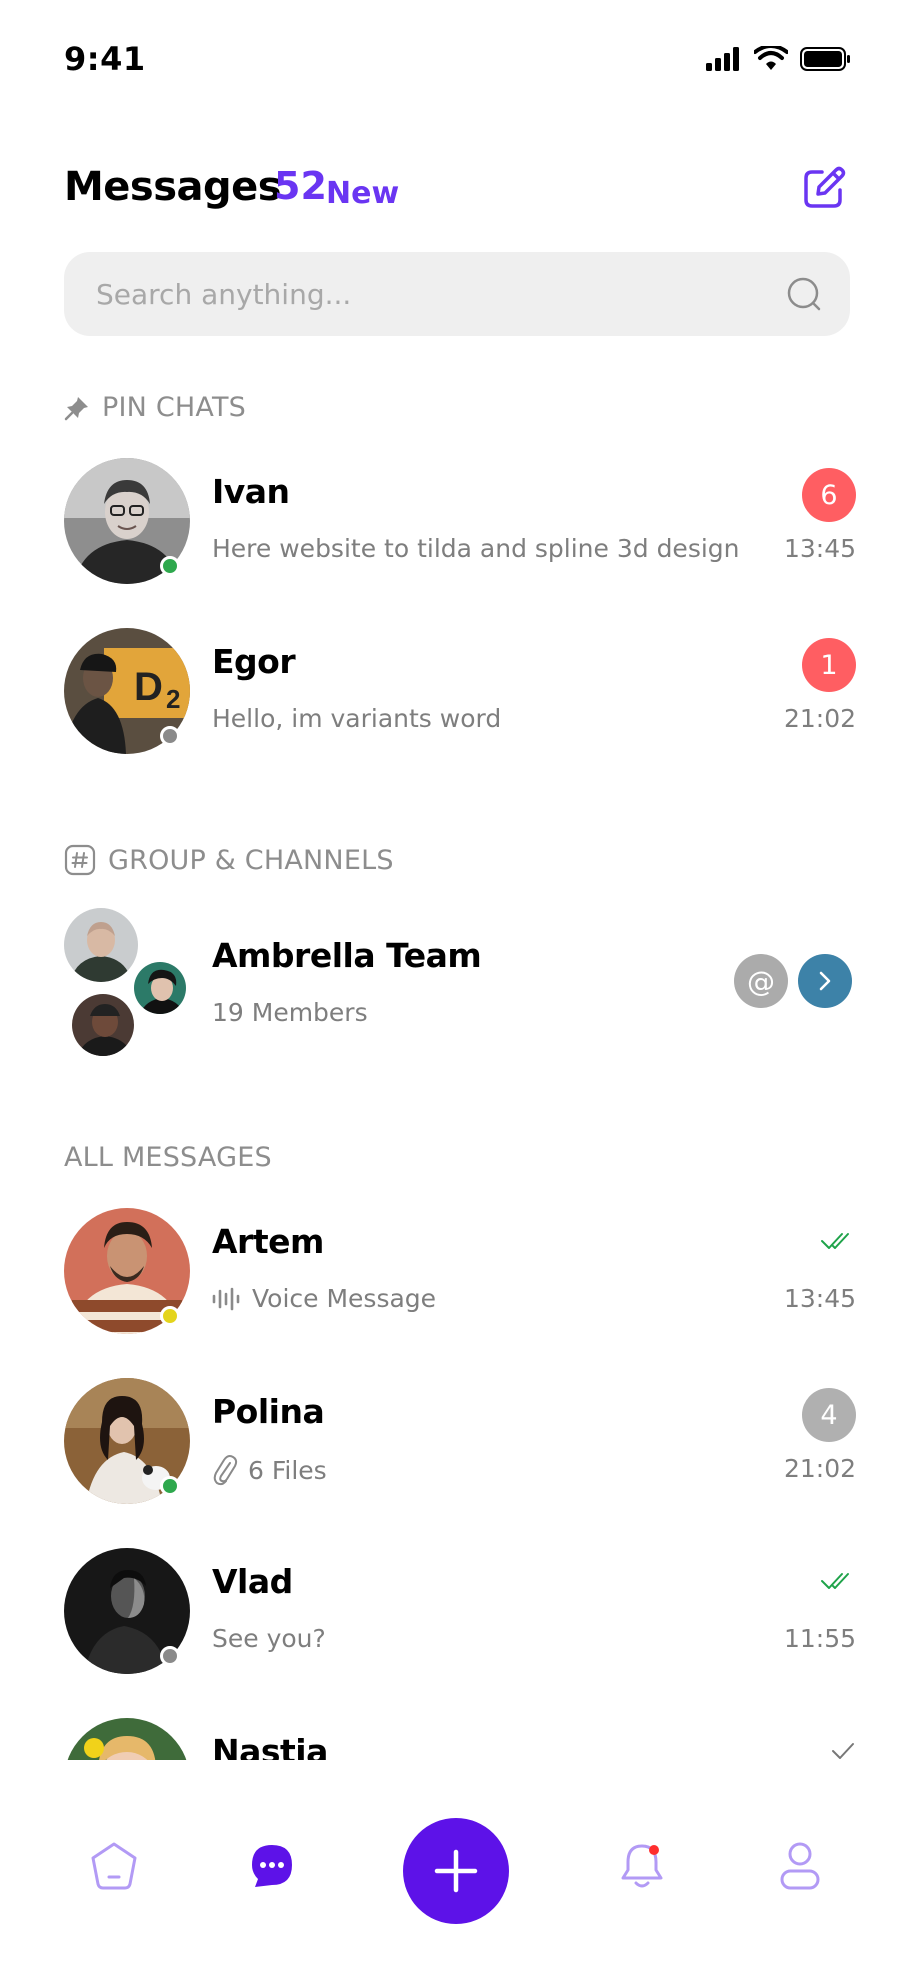  What do you see at coordinates (347, 955) in the screenshot?
I see `group-name: Ambrella Team` at bounding box center [347, 955].